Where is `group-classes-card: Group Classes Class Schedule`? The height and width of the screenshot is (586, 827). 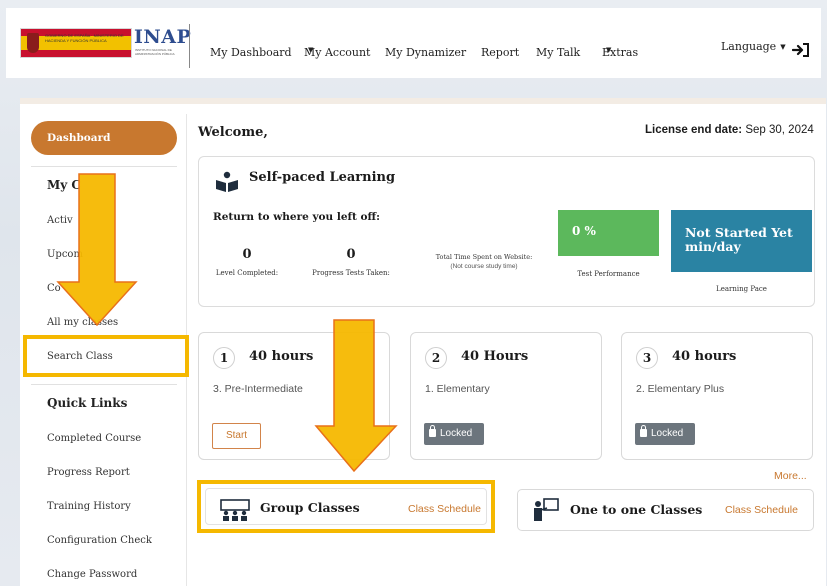 group-classes-card: Group Classes Class Schedule is located at coordinates (346, 506).